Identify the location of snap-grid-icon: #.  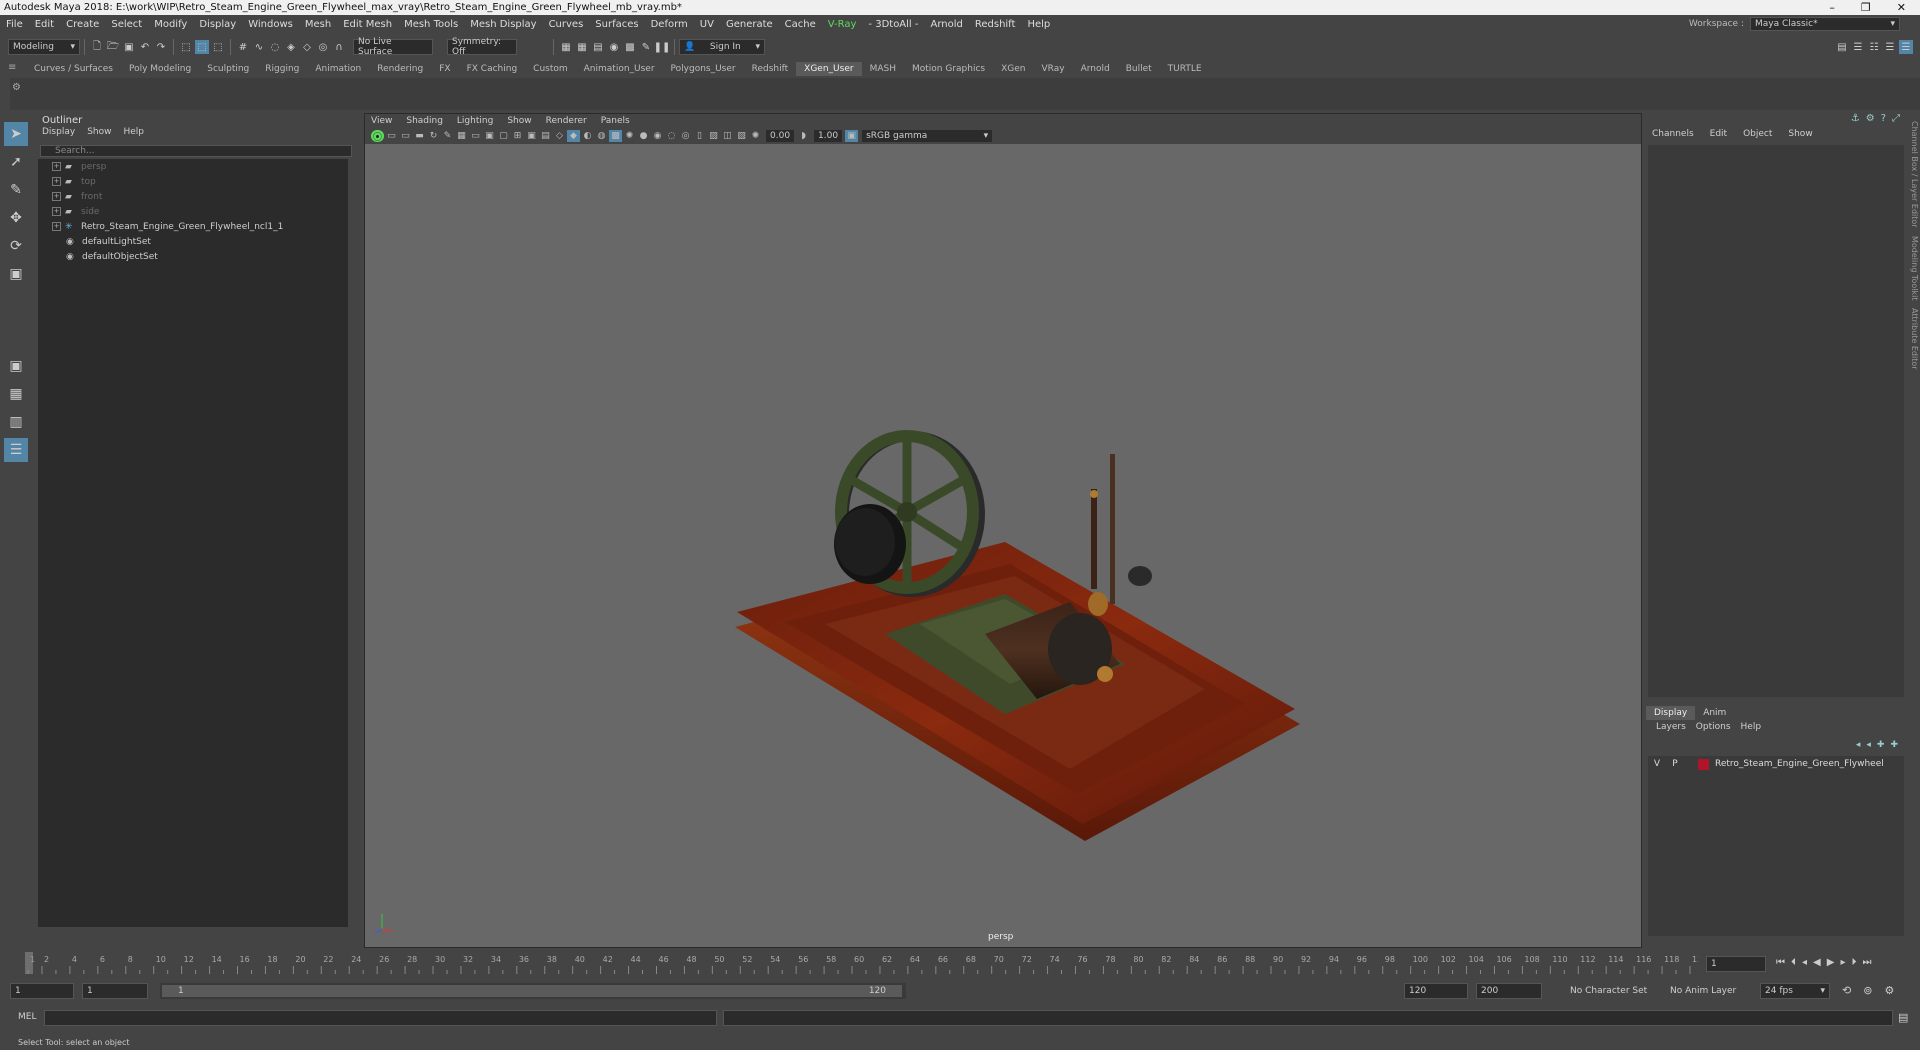
(243, 47).